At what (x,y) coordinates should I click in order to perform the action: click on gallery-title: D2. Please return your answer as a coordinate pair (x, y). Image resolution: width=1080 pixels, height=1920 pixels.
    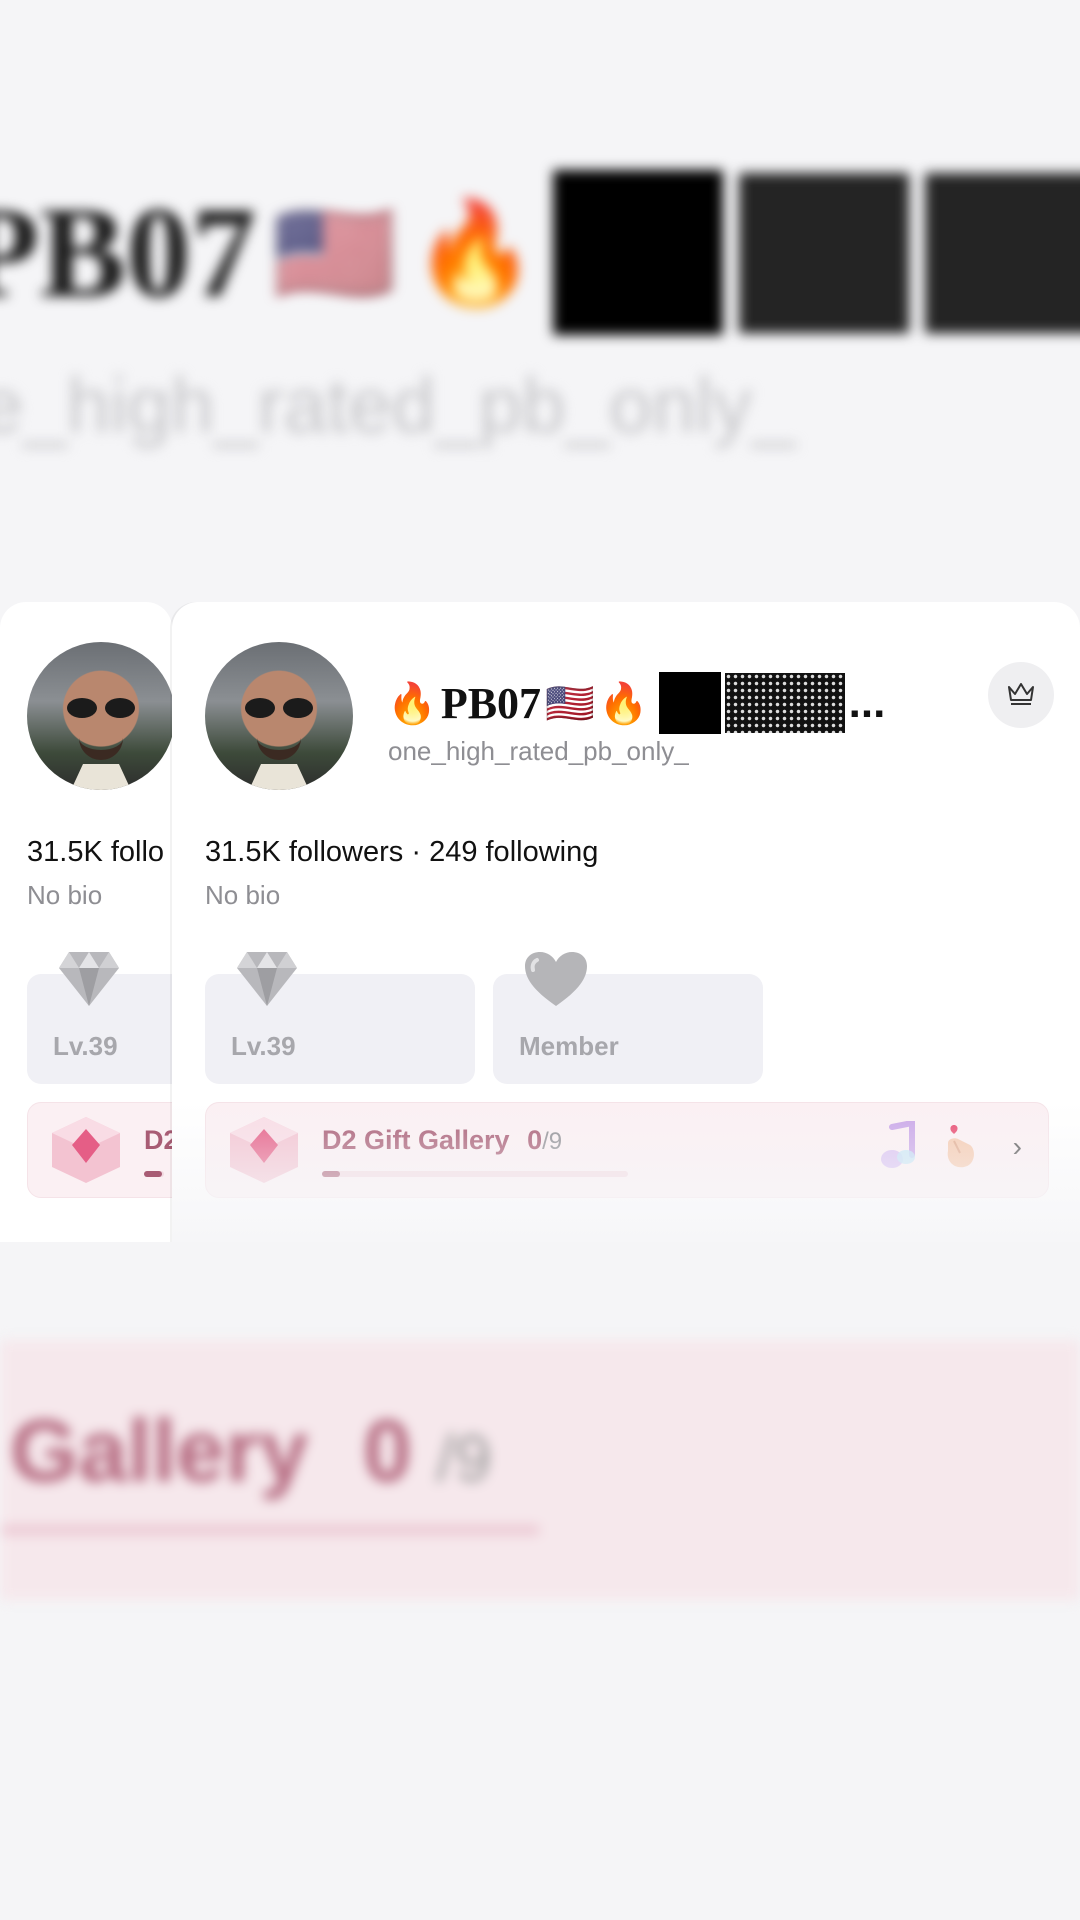
    Looking at the image, I should click on (158, 1140).